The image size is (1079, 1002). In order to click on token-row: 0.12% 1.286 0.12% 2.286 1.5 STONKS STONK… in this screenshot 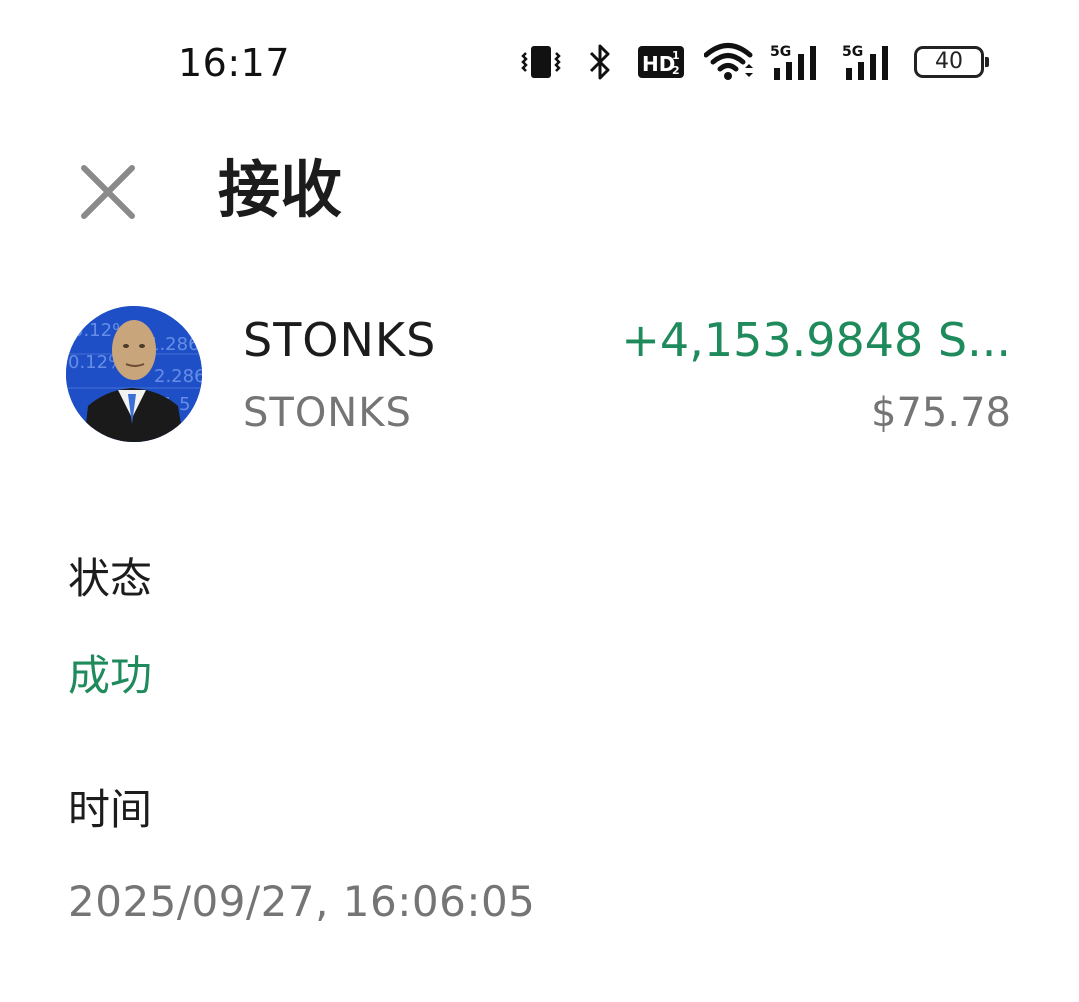, I will do `click(539, 375)`.